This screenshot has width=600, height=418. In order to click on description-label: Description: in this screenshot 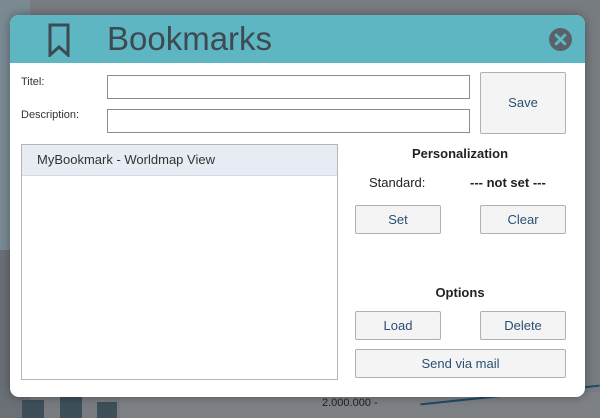, I will do `click(50, 115)`.